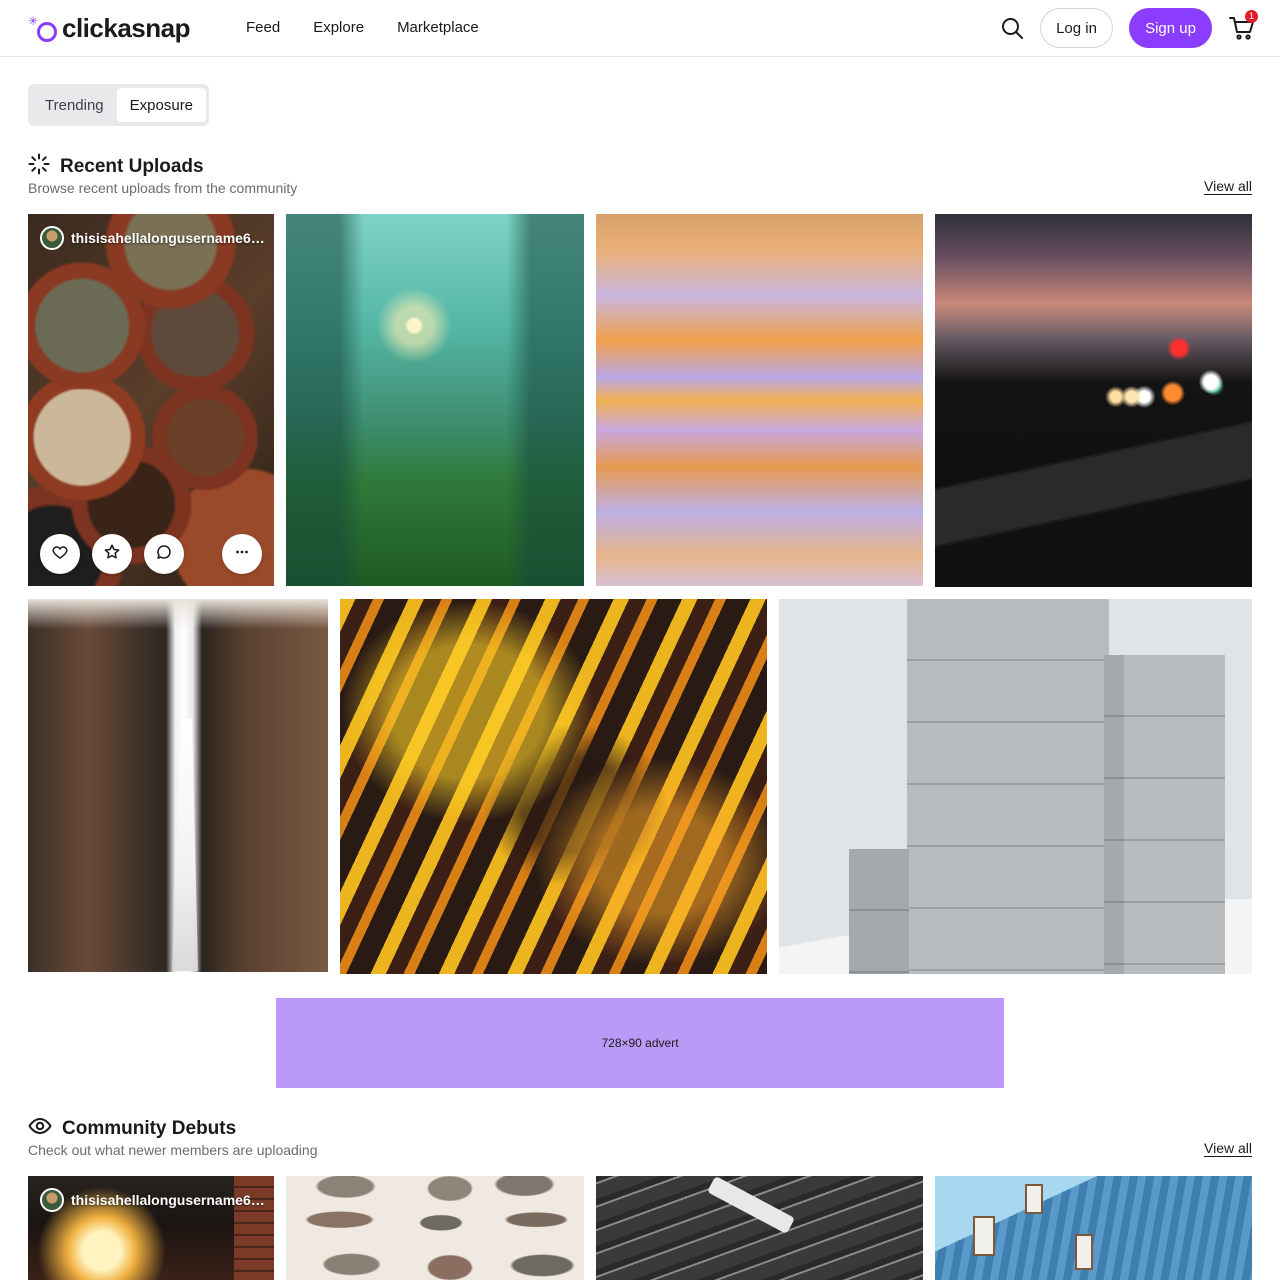 This screenshot has width=1280, height=1280. Describe the element at coordinates (161, 105) in the screenshot. I see `tab-exposure: Exposure` at that location.